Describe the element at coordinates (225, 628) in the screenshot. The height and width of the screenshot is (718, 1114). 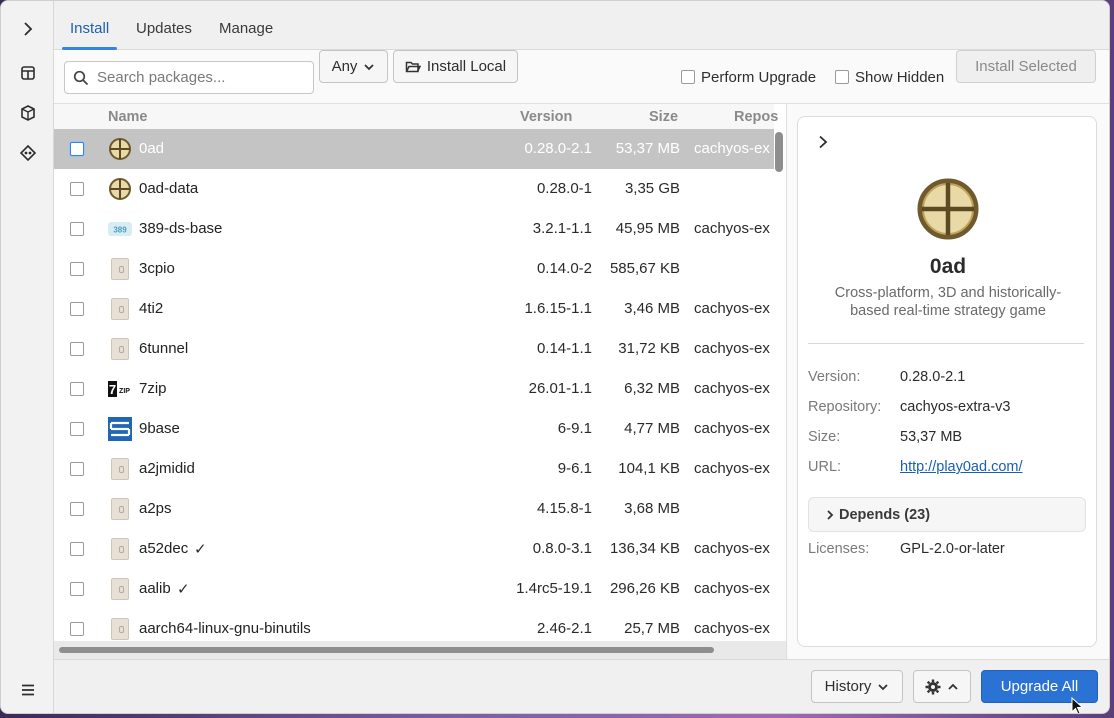
I see `package-name-cell: aarch64-linux-gnu-binutils` at that location.